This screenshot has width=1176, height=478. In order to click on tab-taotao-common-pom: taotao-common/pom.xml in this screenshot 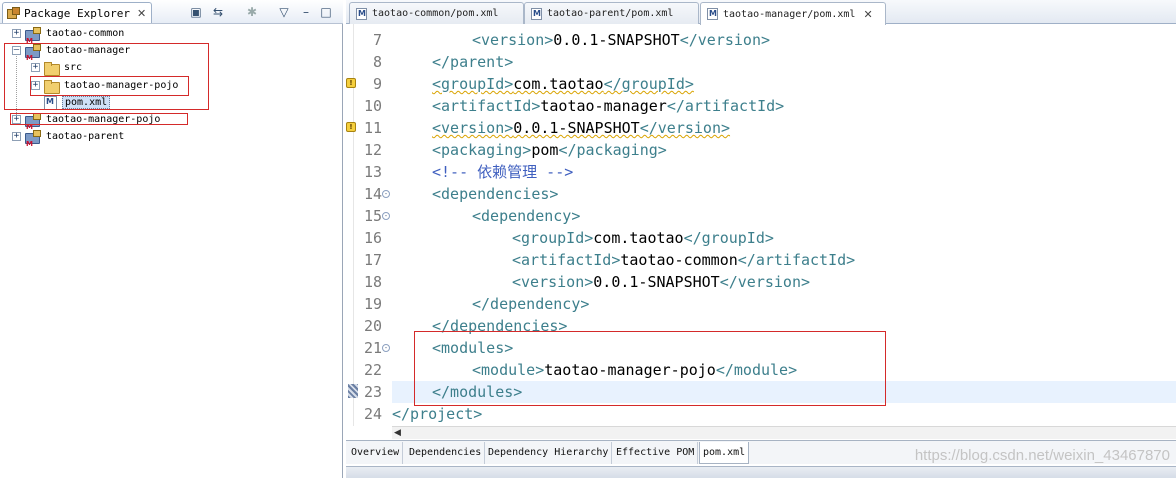, I will do `click(436, 13)`.